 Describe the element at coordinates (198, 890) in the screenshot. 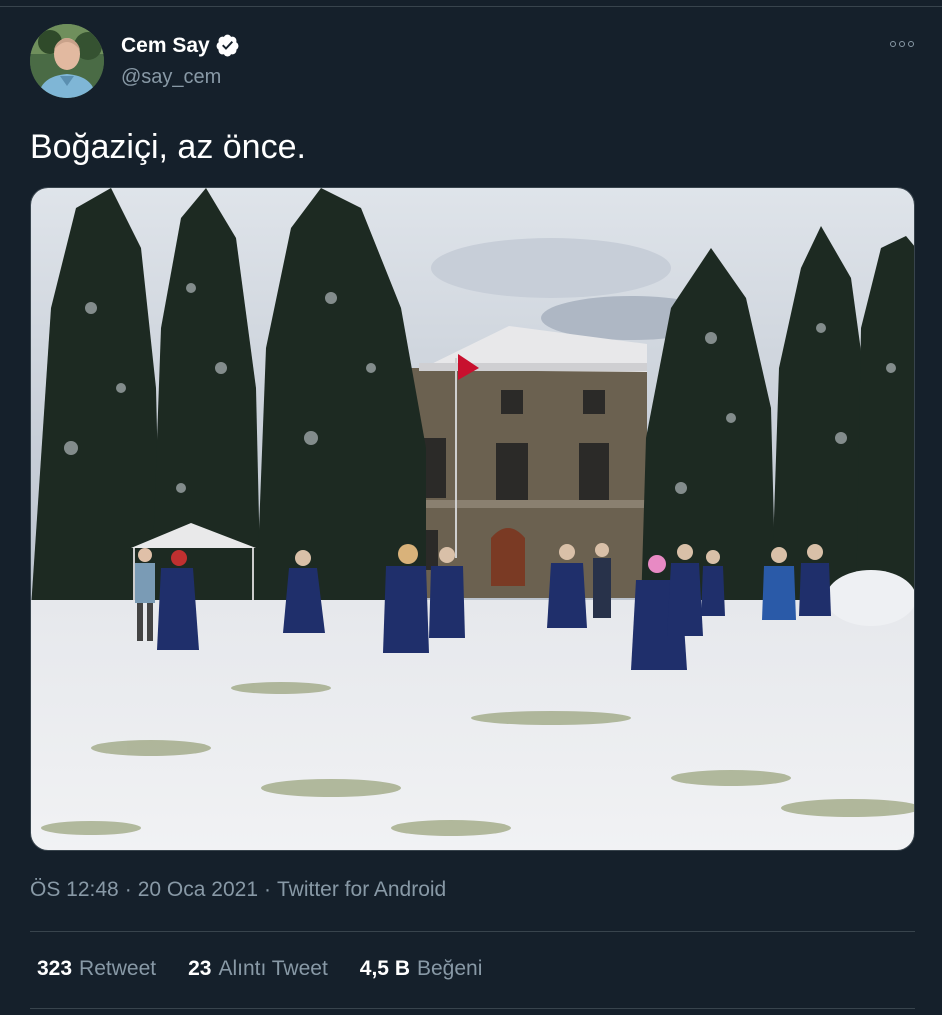

I see `tweet-date: 20 Oca 2021` at that location.